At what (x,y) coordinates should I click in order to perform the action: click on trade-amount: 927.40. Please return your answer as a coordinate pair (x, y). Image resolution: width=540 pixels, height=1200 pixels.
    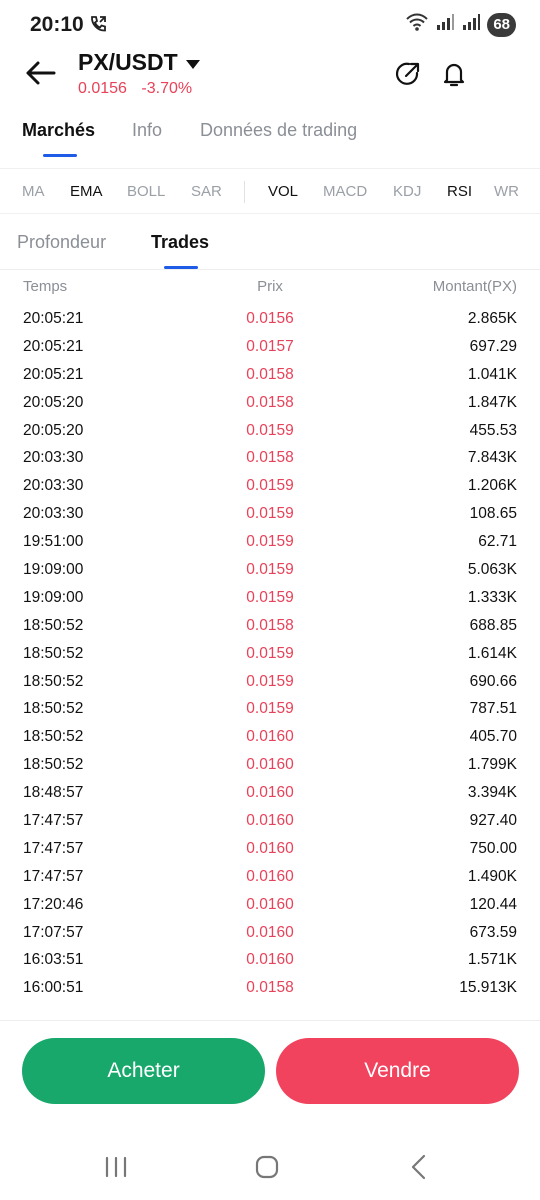
    Looking at the image, I should click on (493, 821).